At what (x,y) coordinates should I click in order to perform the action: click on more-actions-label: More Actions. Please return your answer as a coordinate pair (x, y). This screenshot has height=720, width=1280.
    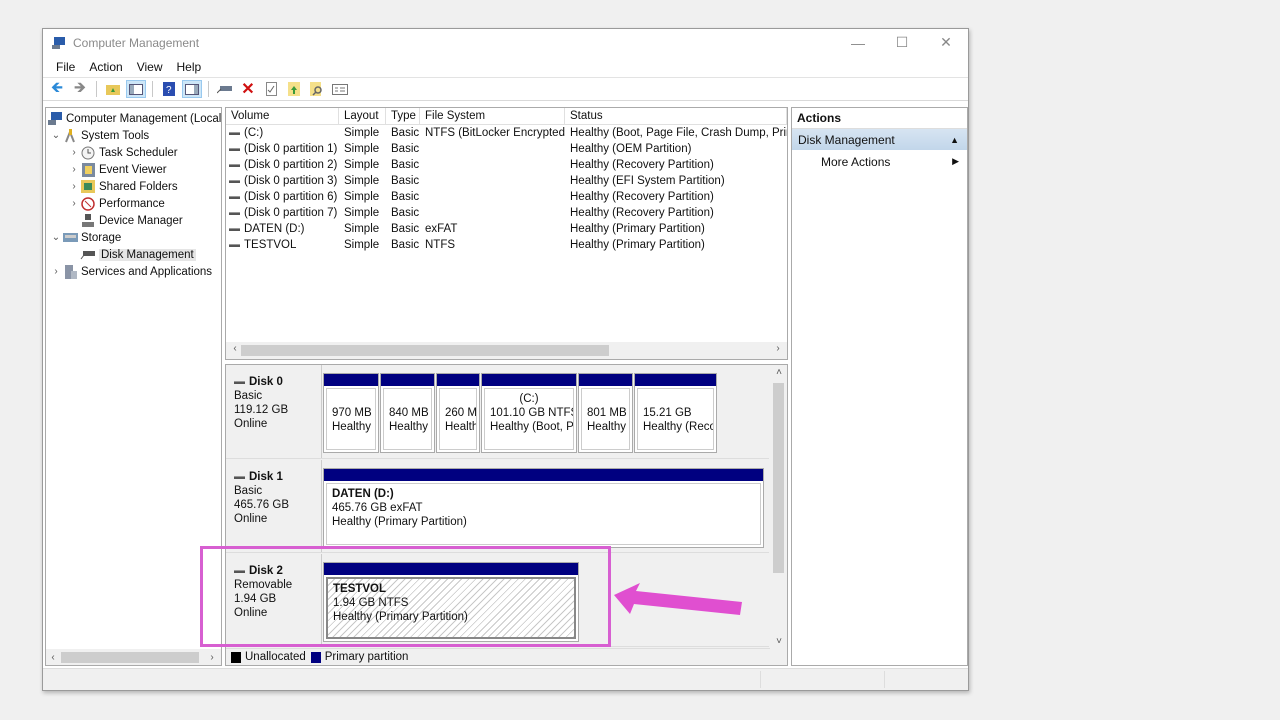
    Looking at the image, I should click on (856, 161).